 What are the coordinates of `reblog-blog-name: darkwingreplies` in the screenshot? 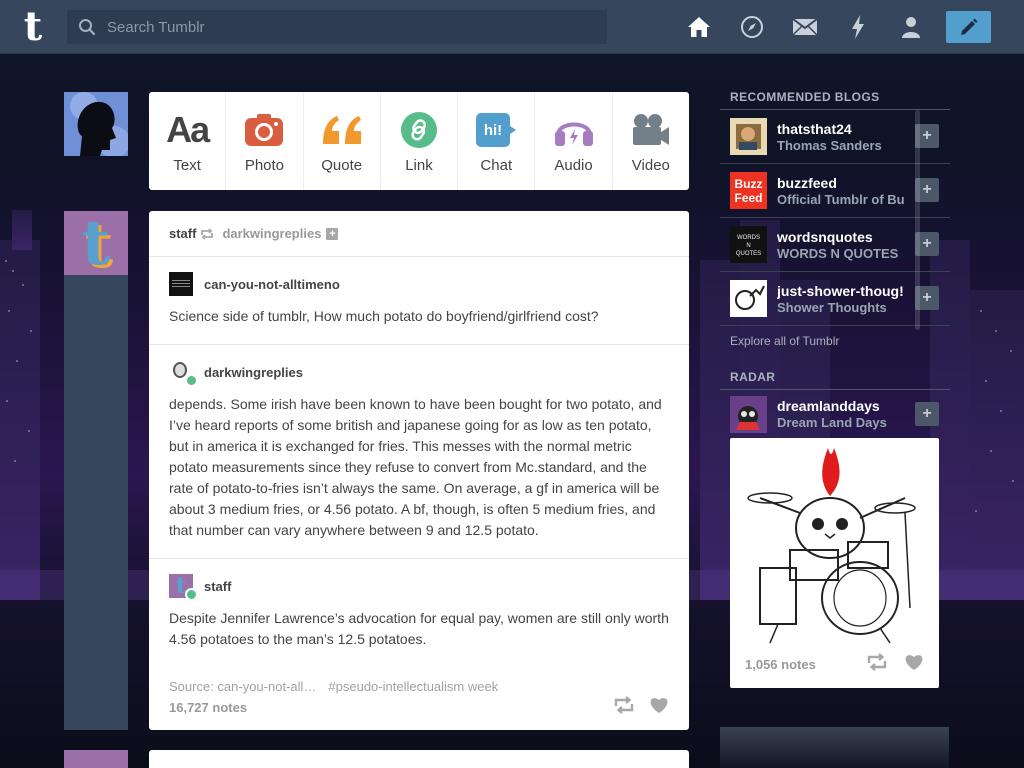 It's located at (253, 372).